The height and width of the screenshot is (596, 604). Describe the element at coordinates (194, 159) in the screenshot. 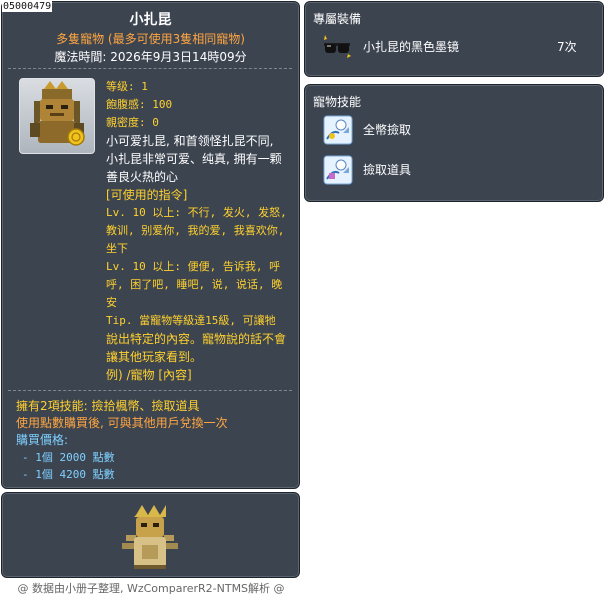

I see `description-line: 小扎昆非常可爱、纯真, 拥有一颗` at that location.